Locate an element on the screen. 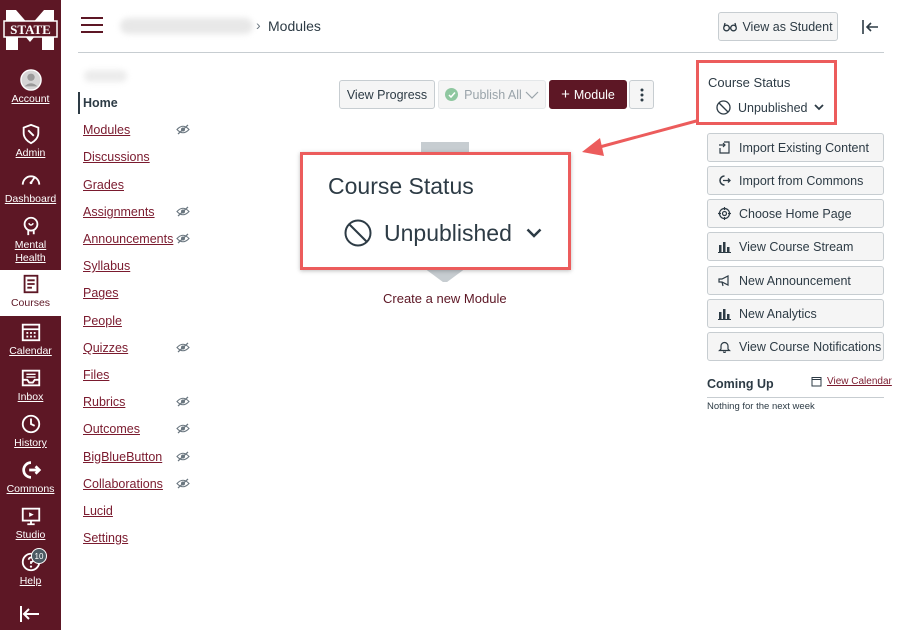 This screenshot has width=900, height=630. course-nav-rubrics: Rubrics is located at coordinates (138, 402).